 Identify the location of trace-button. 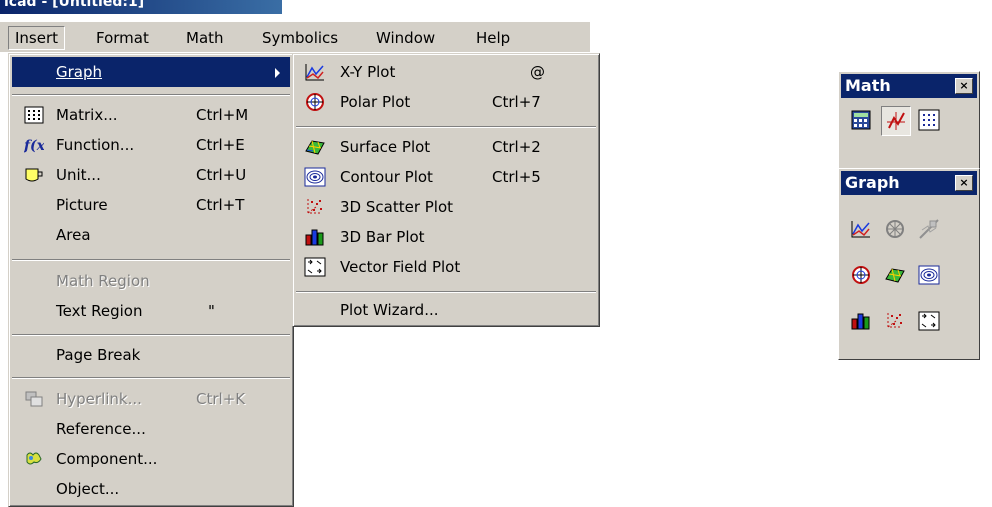
(929, 229).